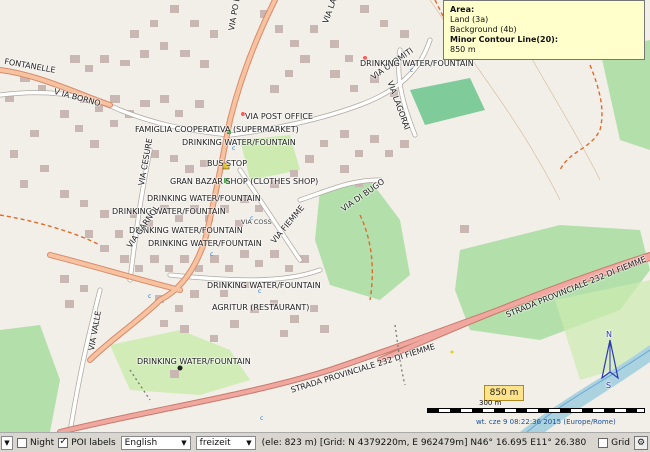 The height and width of the screenshot is (452, 650). I want to click on settings-tool-icon: ⚙, so click(641, 442).